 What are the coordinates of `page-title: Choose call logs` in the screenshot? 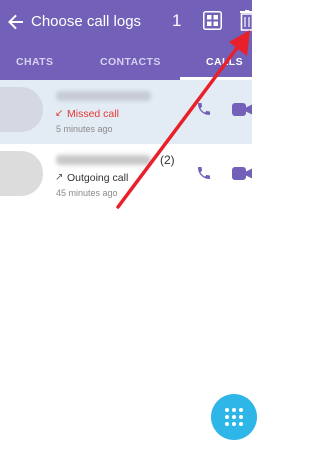 It's located at (86, 21).